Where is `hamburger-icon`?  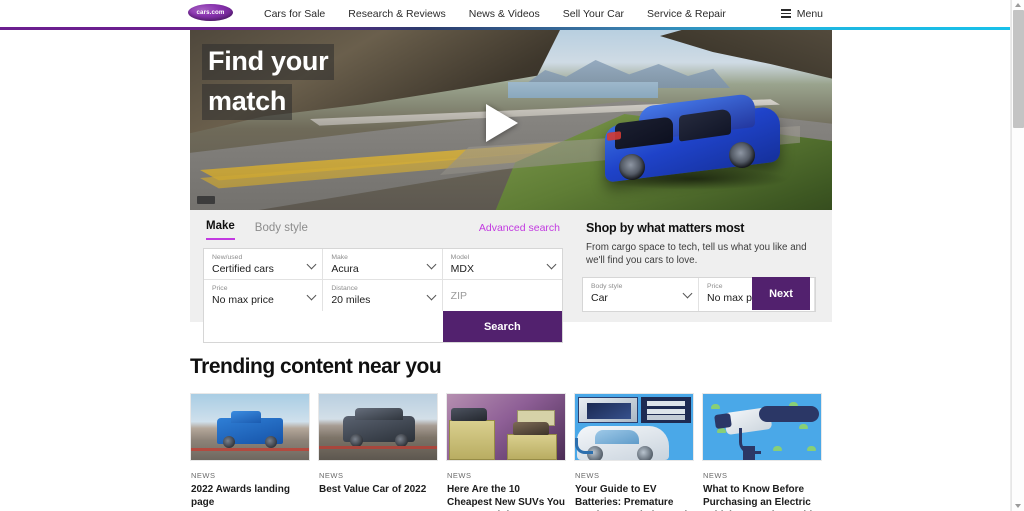
hamburger-icon is located at coordinates (785, 13).